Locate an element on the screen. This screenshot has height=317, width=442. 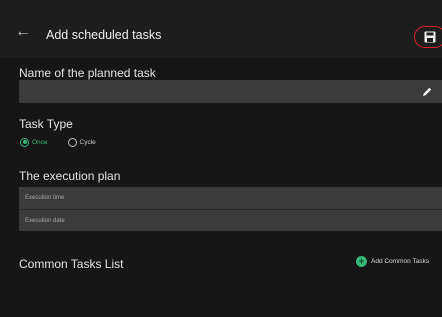
add-common-tasks-label: Add Common Tasks is located at coordinates (400, 261).